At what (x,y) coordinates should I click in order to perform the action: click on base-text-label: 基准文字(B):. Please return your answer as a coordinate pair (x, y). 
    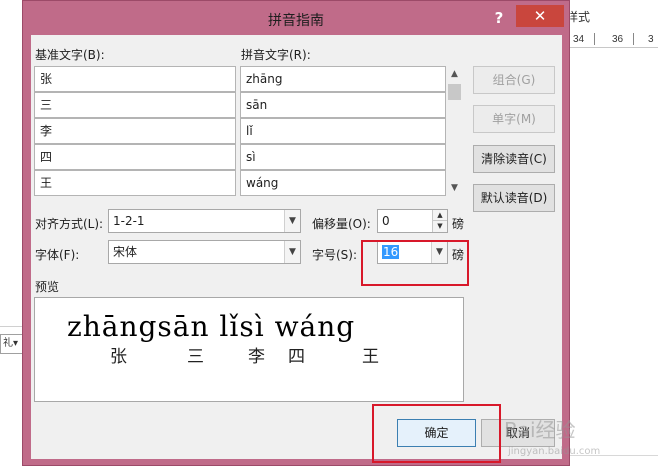
    Looking at the image, I should click on (70, 55).